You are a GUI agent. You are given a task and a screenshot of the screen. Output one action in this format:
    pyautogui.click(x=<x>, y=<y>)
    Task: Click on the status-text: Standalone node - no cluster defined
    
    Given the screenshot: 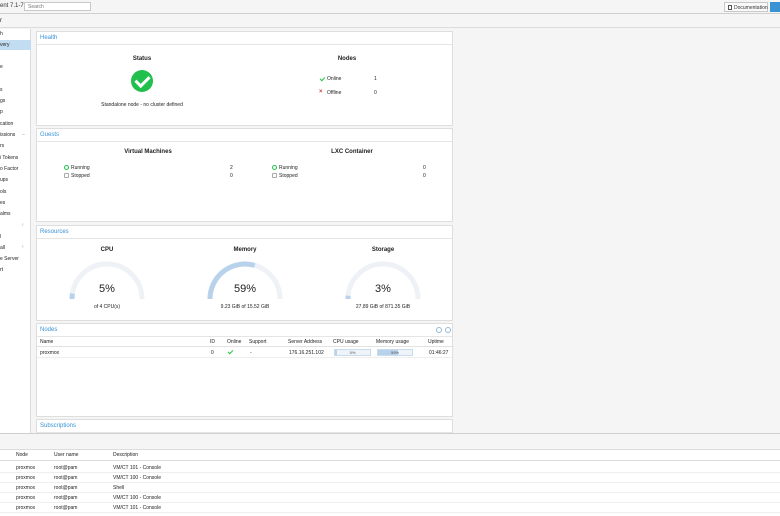 What is the action you would take?
    pyautogui.click(x=142, y=105)
    